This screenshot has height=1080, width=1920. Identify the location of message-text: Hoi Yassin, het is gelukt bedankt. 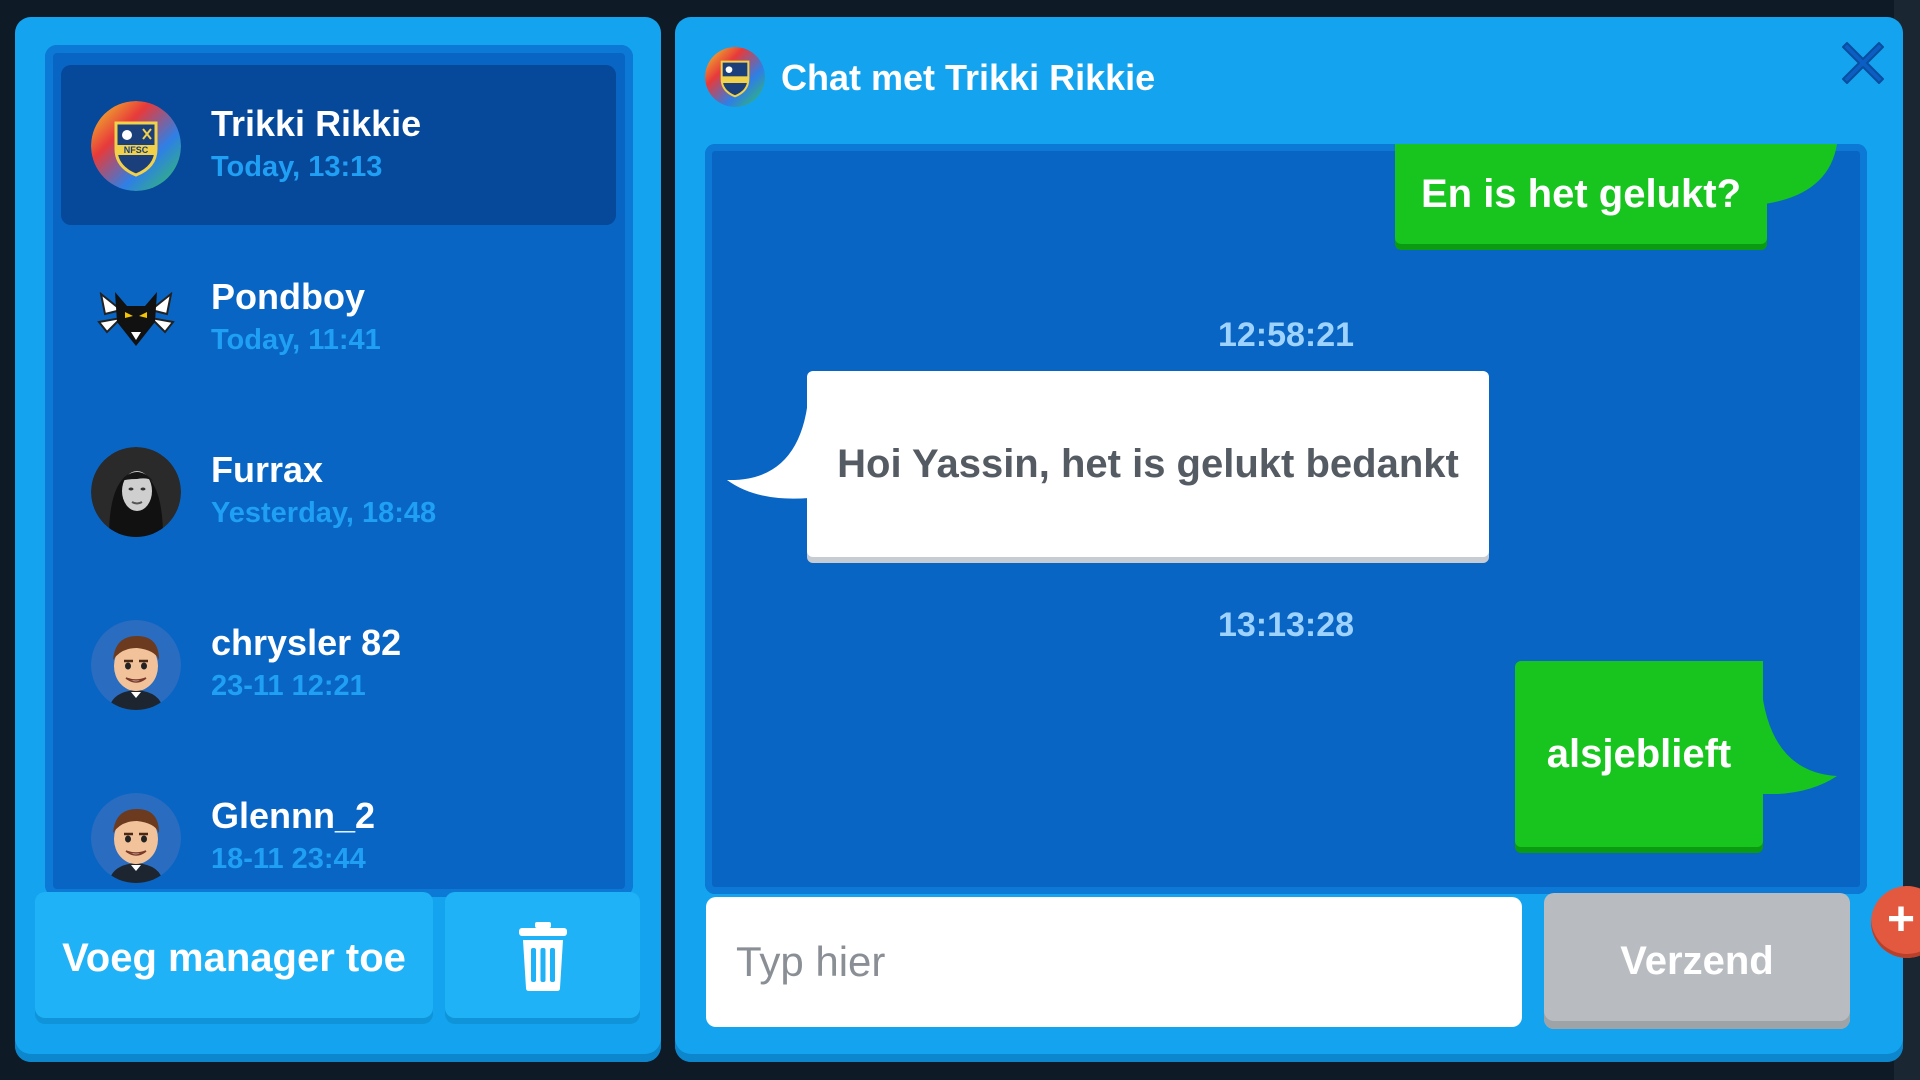
(1148, 463).